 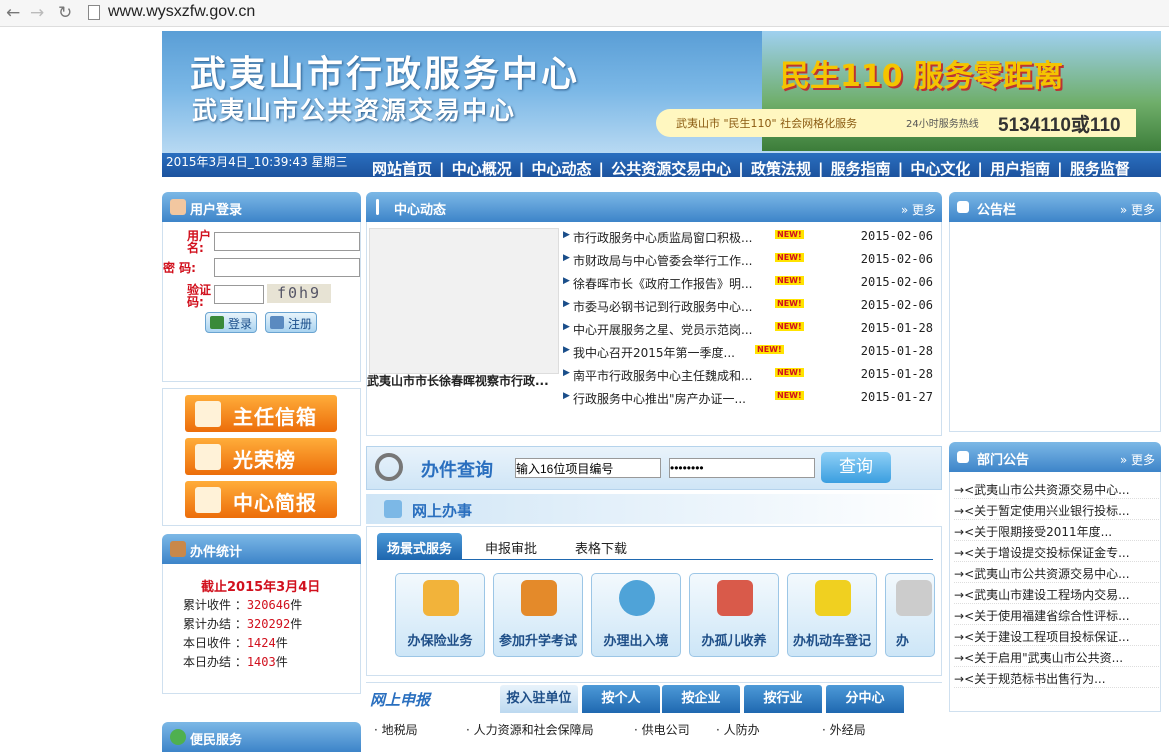 What do you see at coordinates (291, 322) in the screenshot?
I see `register-button: 注册` at bounding box center [291, 322].